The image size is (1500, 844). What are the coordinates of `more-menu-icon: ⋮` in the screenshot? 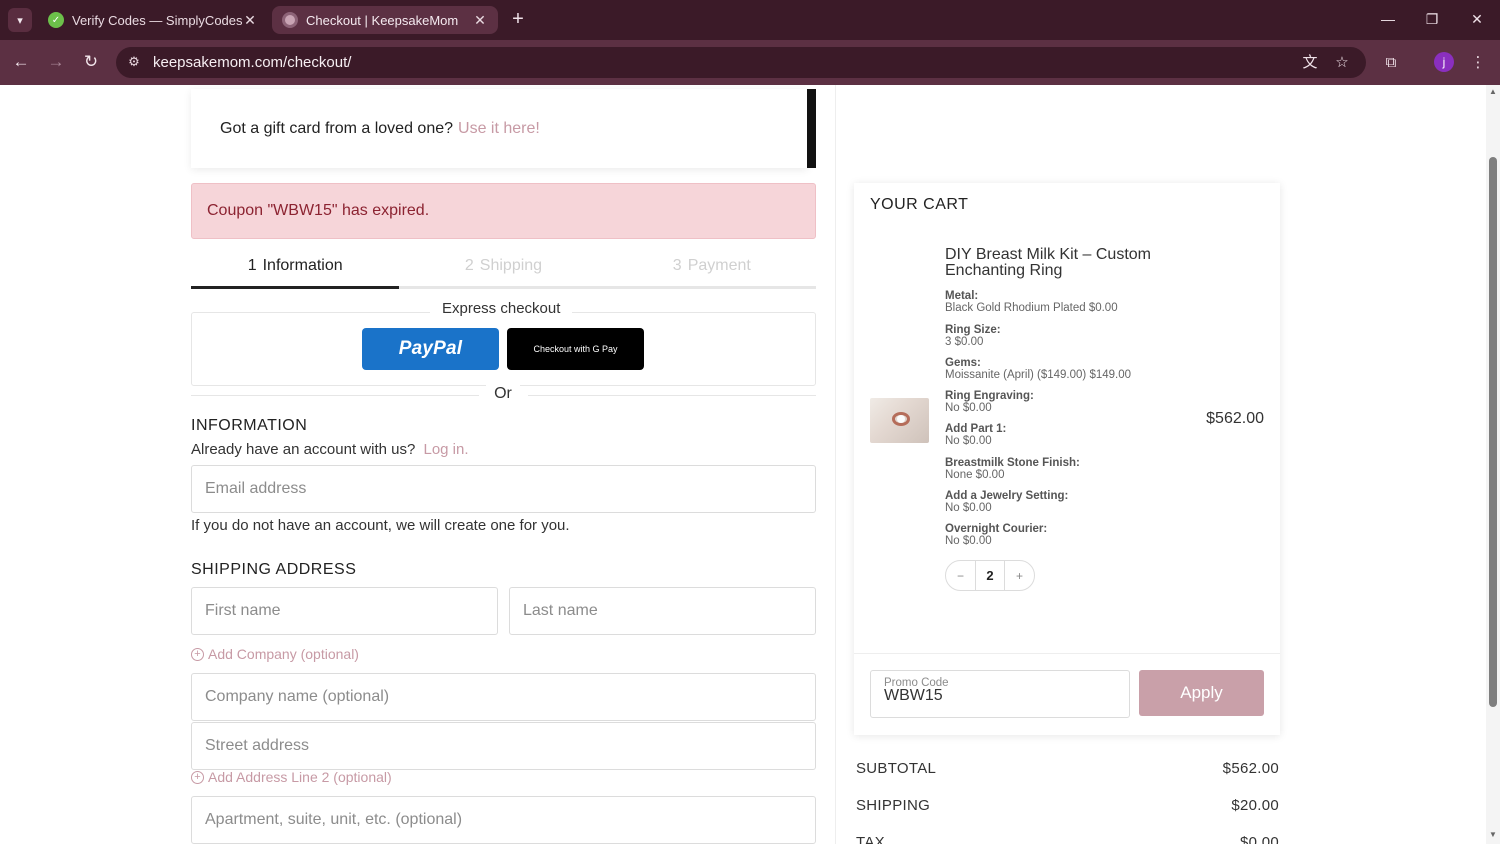 It's located at (1478, 63).